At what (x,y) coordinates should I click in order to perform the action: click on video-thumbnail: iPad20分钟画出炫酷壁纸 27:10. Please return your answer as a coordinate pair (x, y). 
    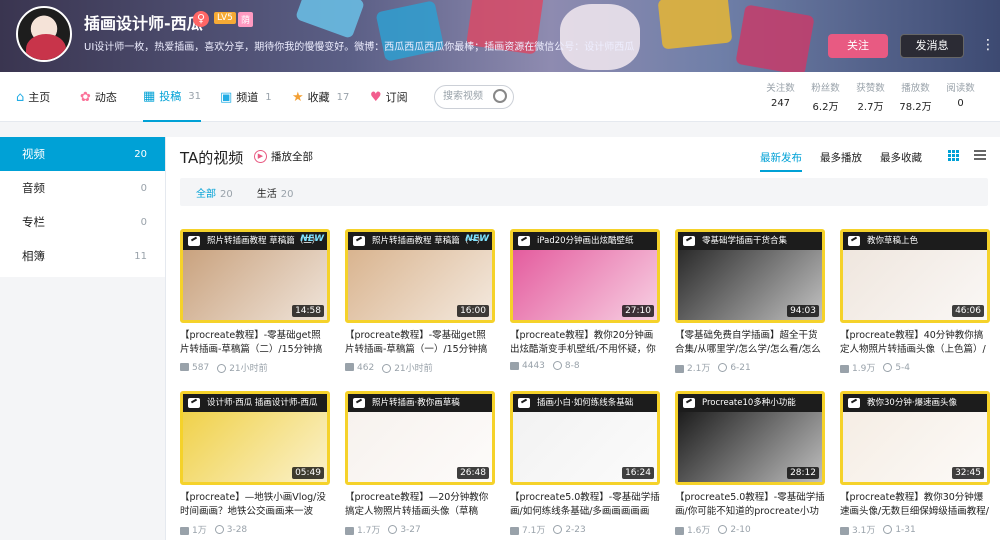
    Looking at the image, I should click on (585, 276).